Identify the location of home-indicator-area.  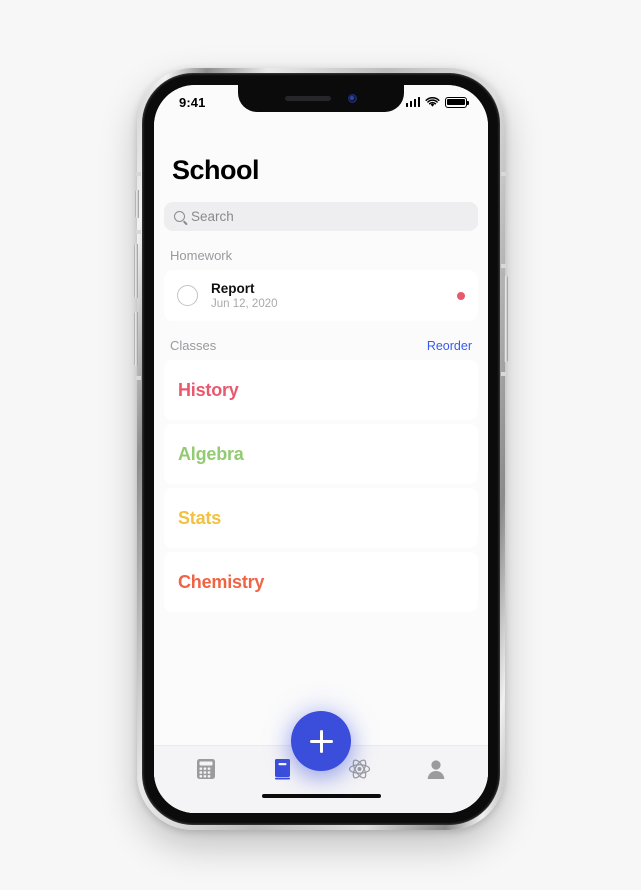
(321, 802).